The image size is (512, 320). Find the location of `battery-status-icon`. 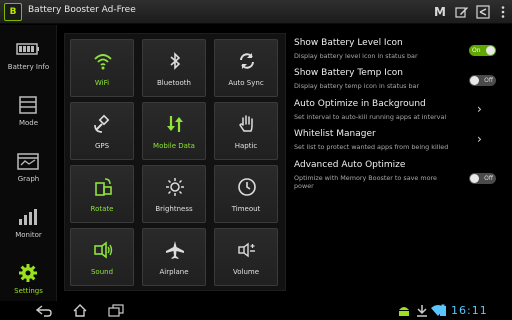

battery-status-icon is located at coordinates (443, 310).